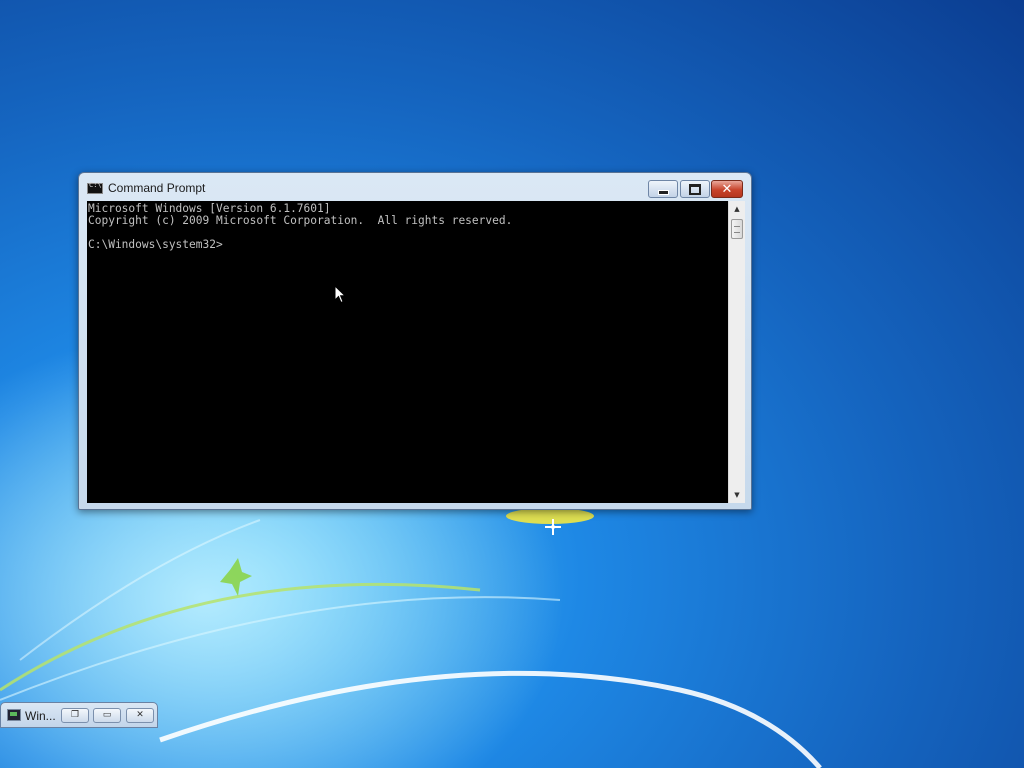 This screenshot has width=1024, height=768. Describe the element at coordinates (737, 209) in the screenshot. I see `scroll-up-arrow-icon: ▲` at that location.